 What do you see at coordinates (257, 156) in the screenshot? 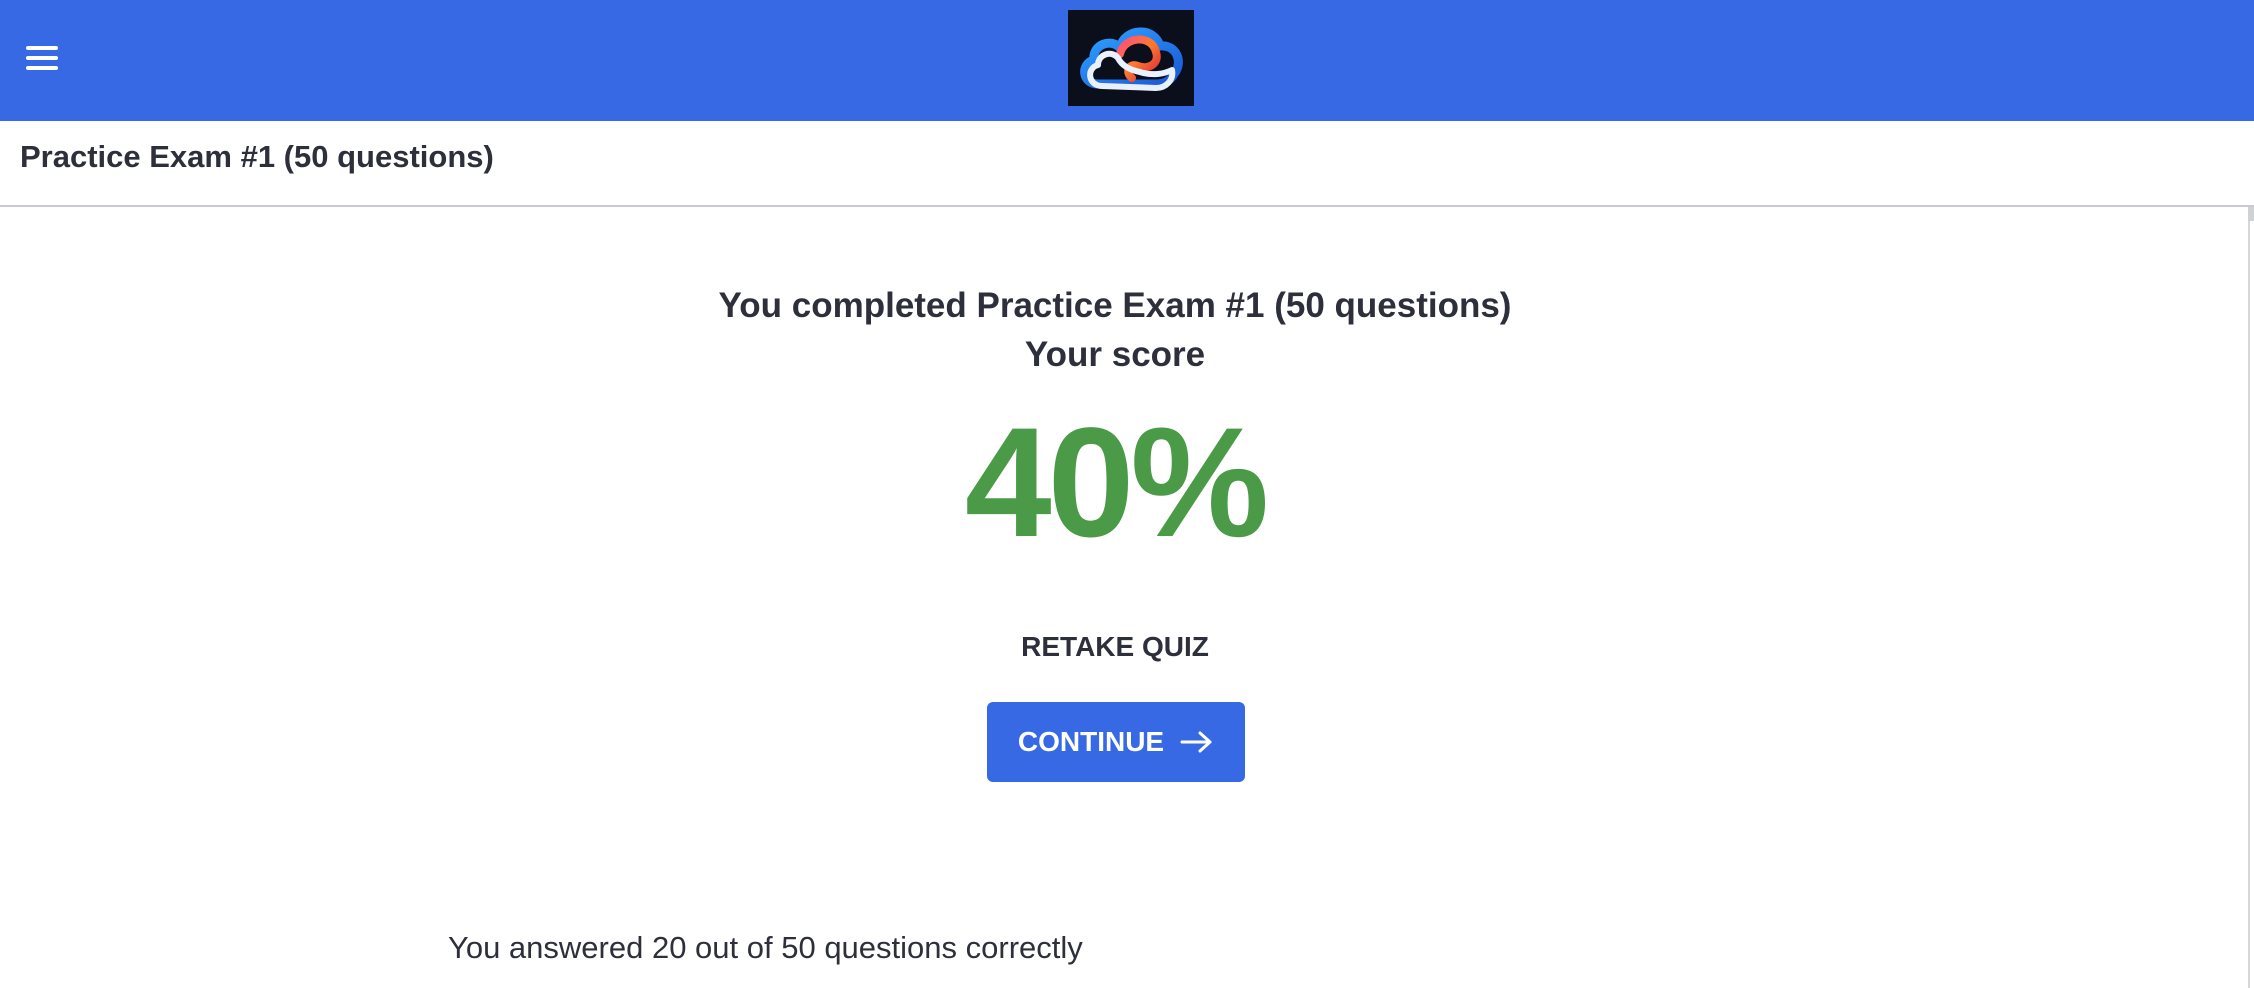
I see `course-title: Practice Exam #1 (50 questions)` at bounding box center [257, 156].